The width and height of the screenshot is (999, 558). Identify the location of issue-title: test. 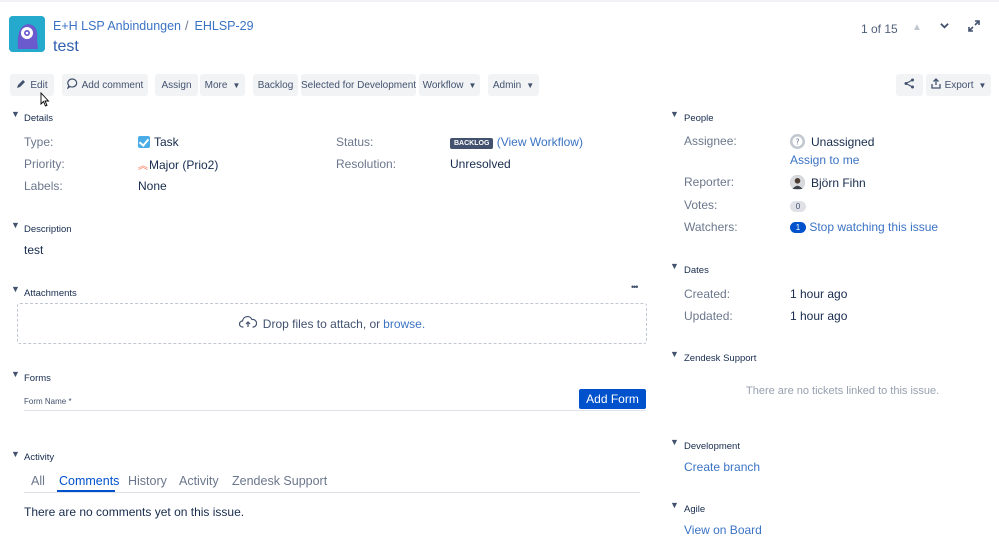
(66, 47).